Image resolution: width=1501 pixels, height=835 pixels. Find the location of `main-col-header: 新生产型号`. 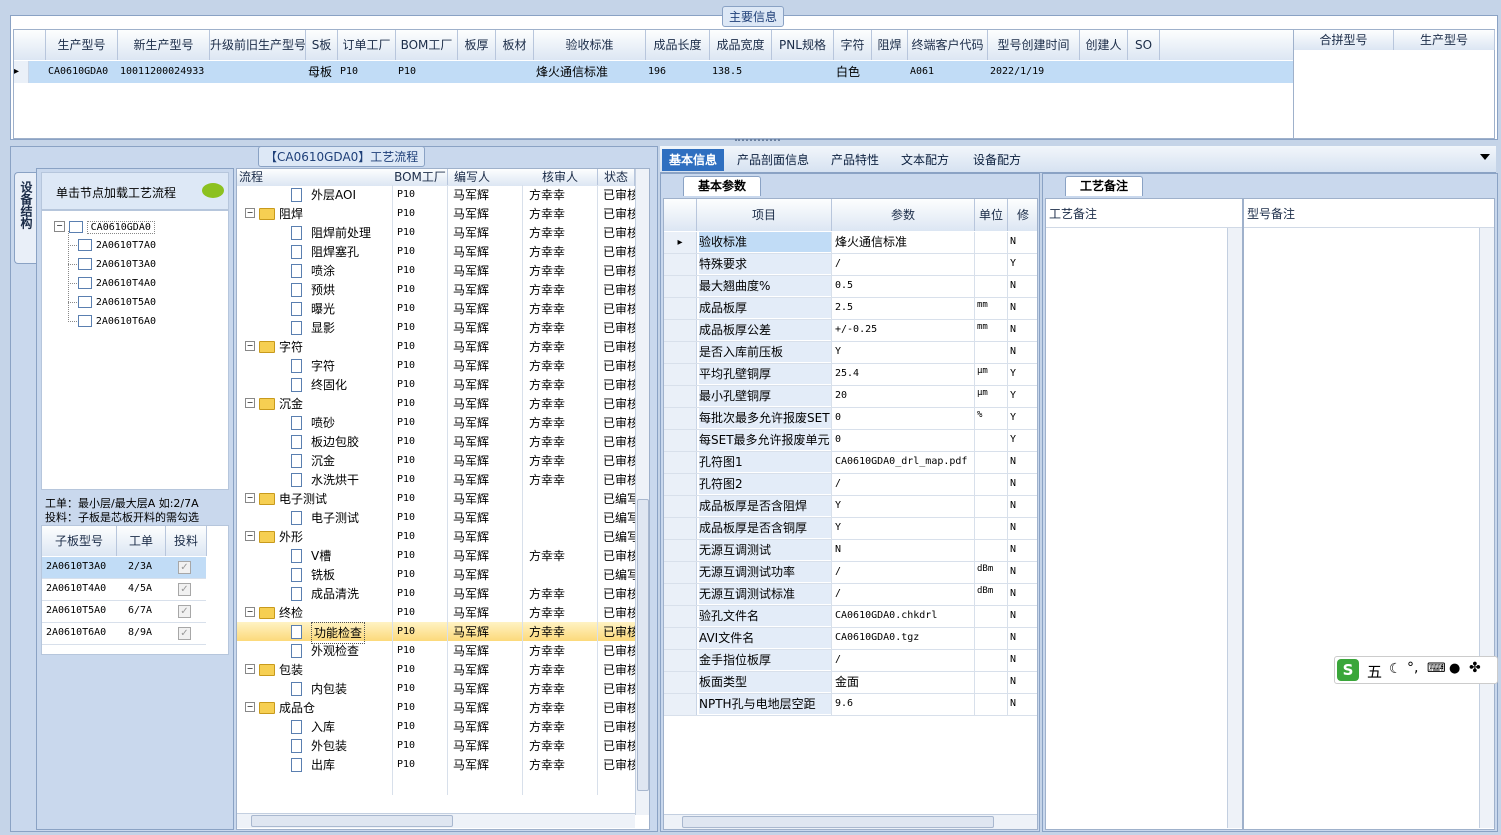

main-col-header: 新生产型号 is located at coordinates (164, 45).